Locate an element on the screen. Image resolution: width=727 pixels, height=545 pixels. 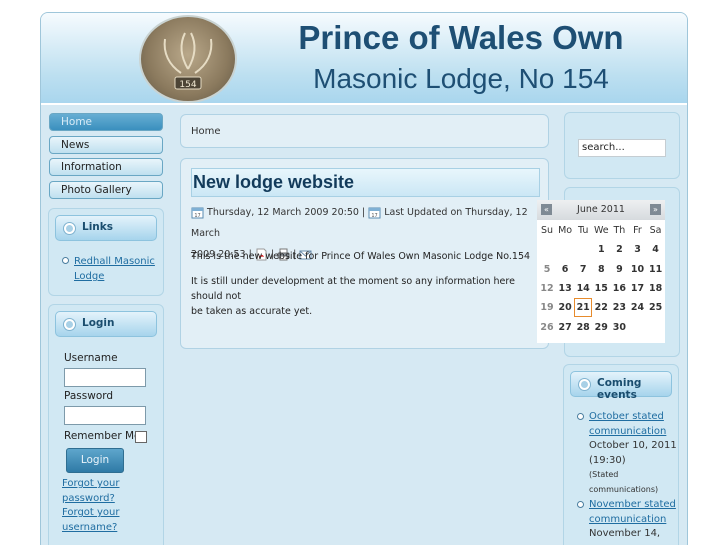
nav-item-news: News is located at coordinates (106, 145).